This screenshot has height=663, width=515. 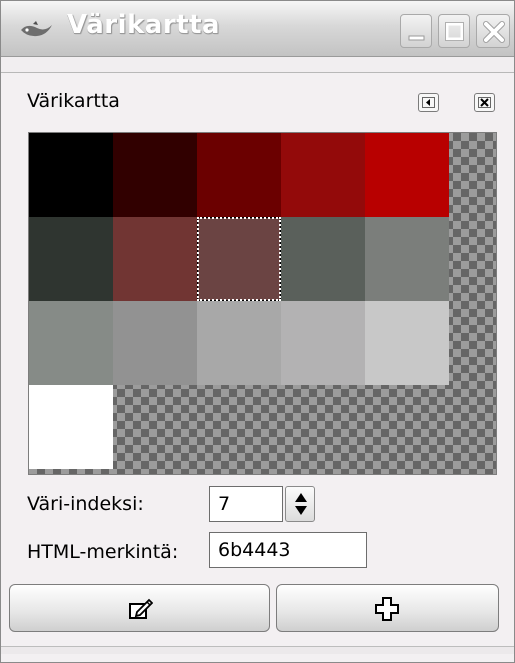 I want to click on tab-menu-button, so click(x=428, y=102).